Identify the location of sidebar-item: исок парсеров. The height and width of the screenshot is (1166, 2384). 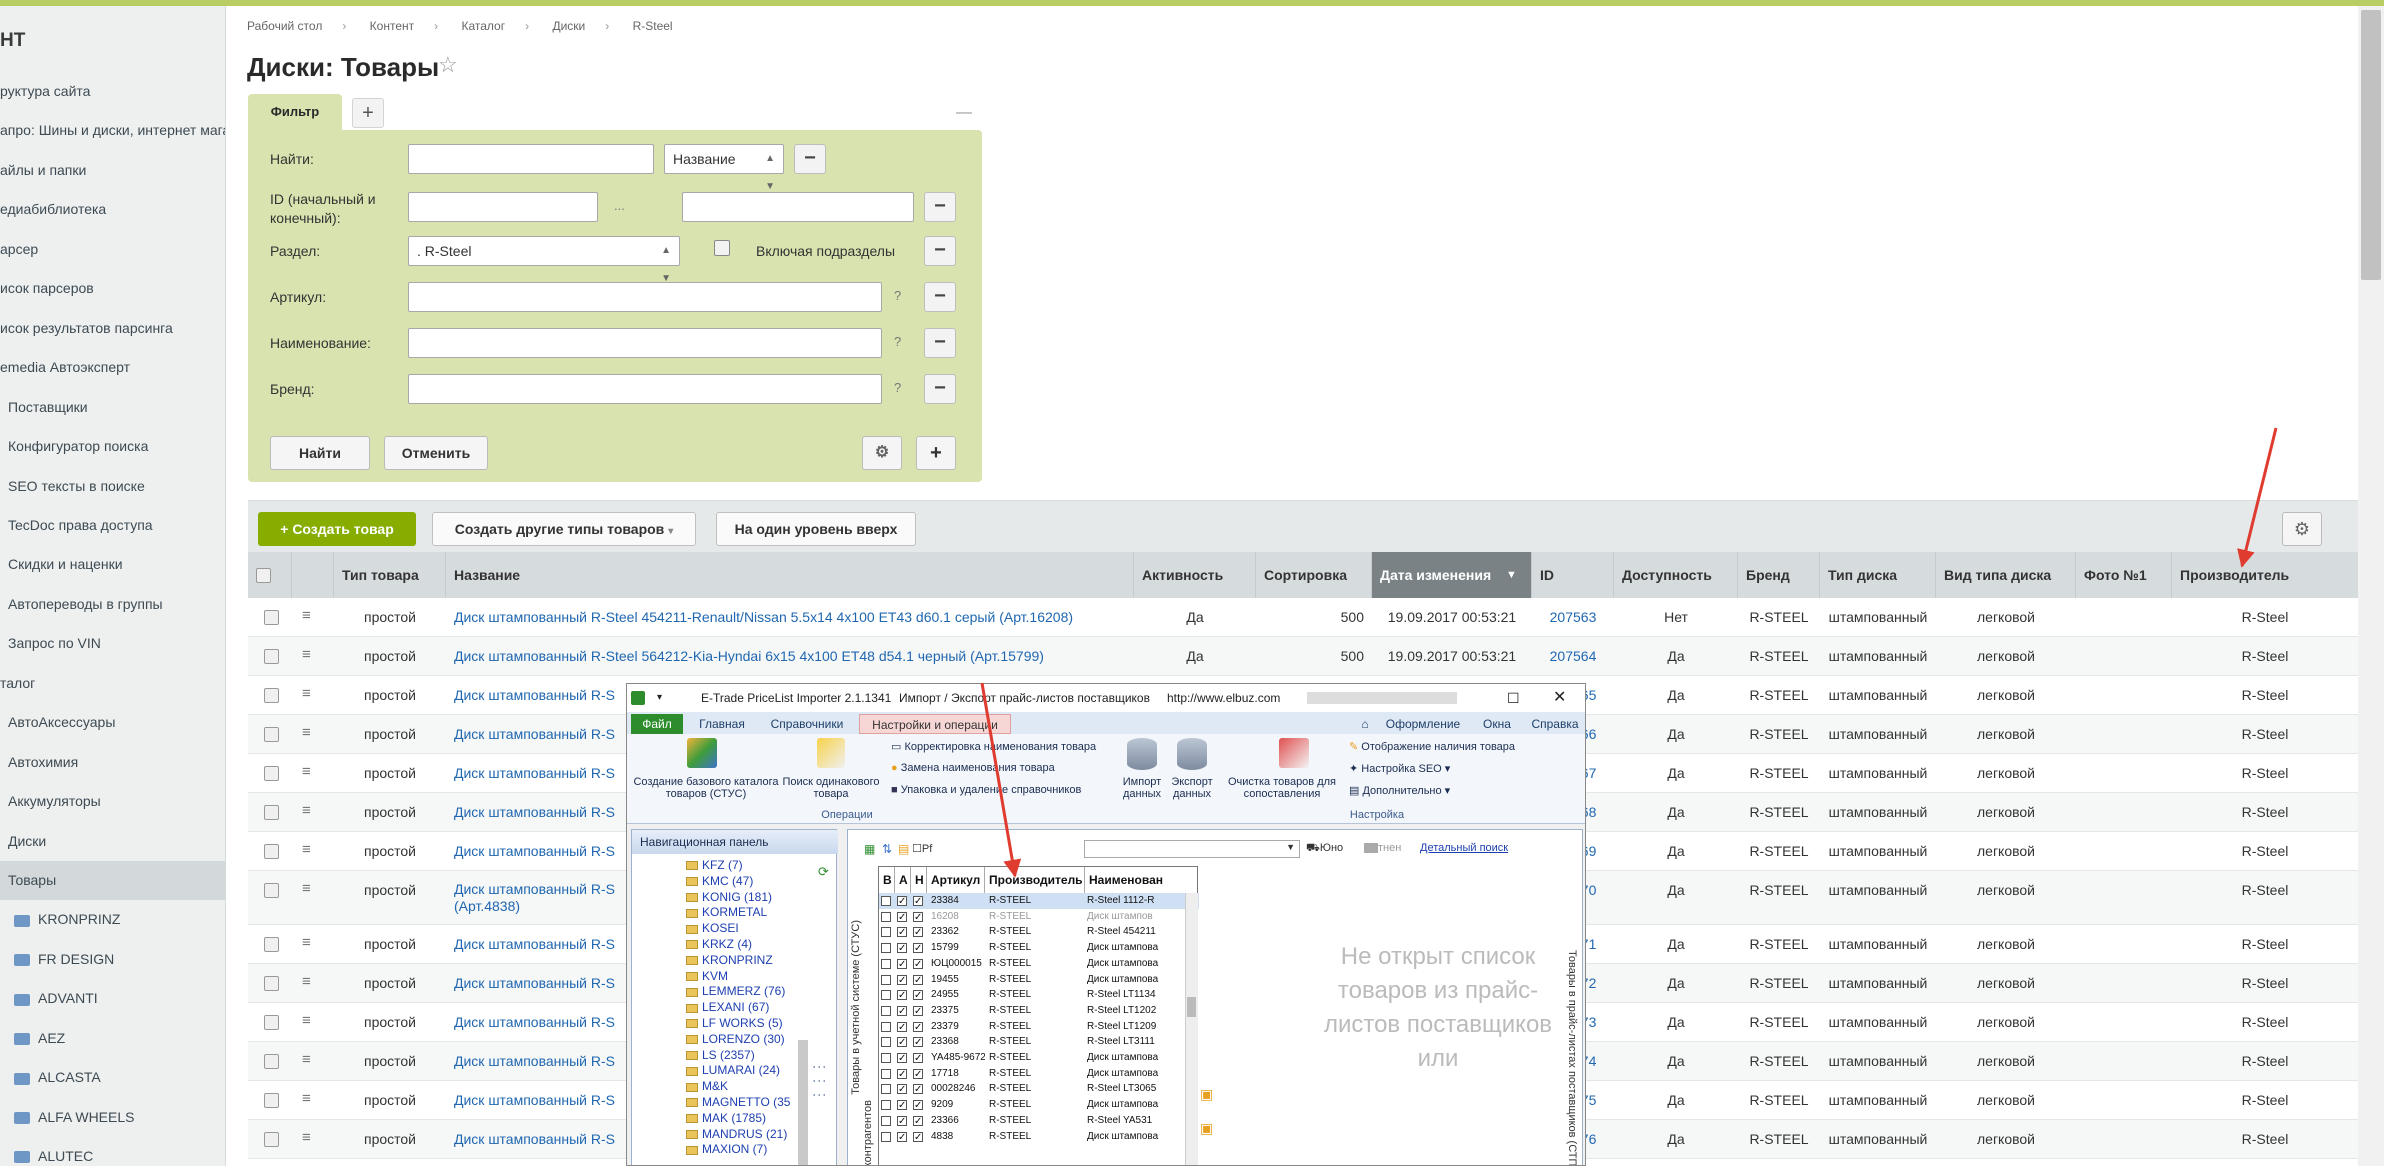
(112, 288).